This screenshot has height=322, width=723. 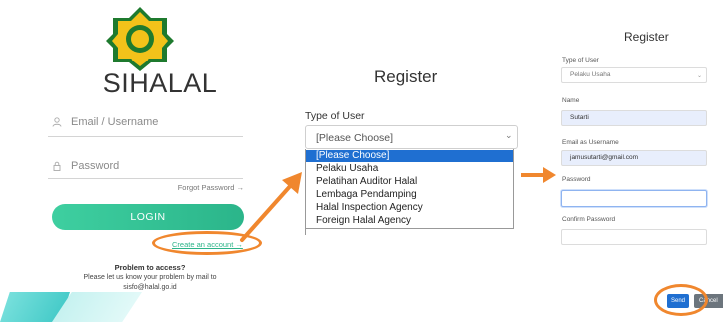 What do you see at coordinates (576, 179) in the screenshot?
I see `form-password-label: Password` at bounding box center [576, 179].